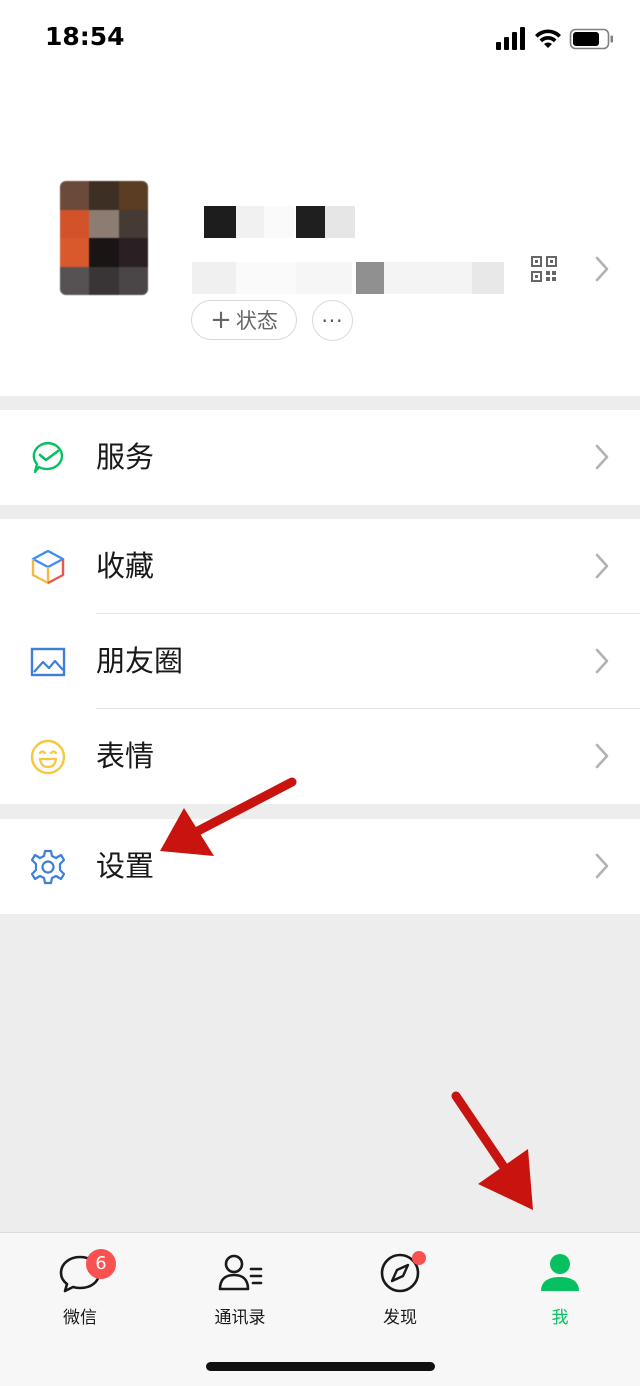  I want to click on more-button: ···, so click(332, 320).